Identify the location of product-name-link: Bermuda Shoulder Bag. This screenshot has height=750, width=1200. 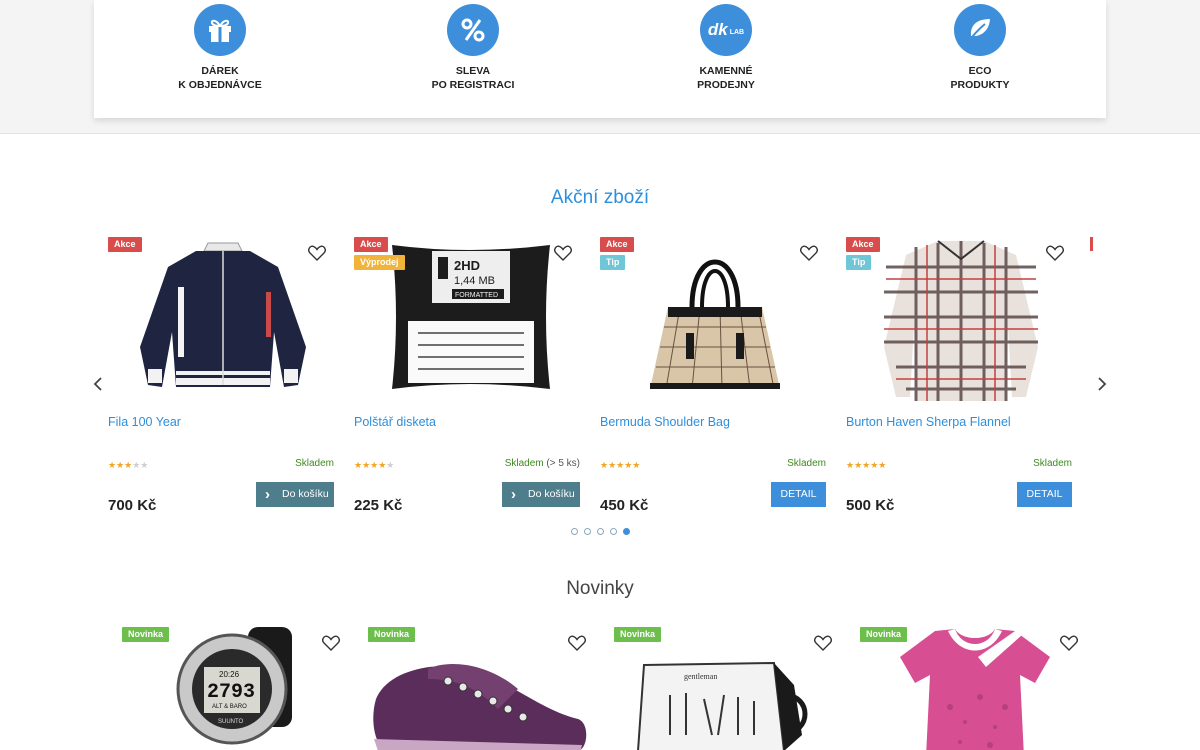
(665, 422).